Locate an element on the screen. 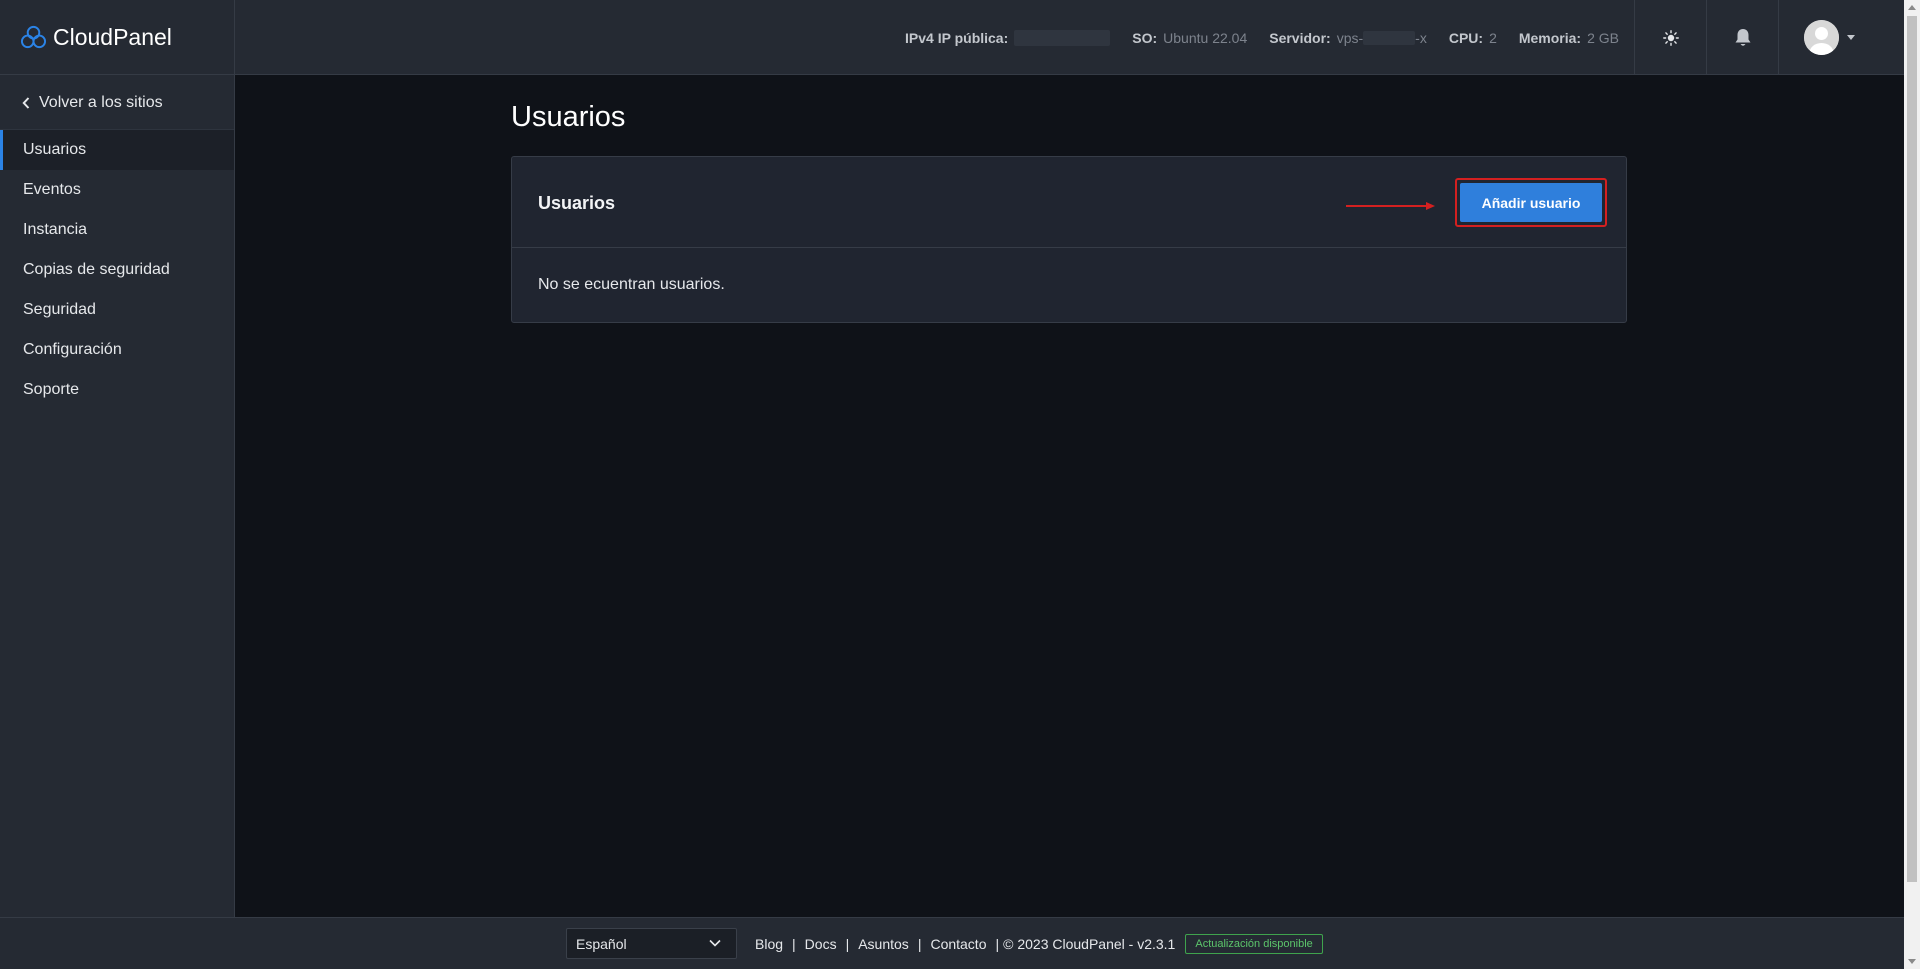 The width and height of the screenshot is (1920, 969). os-label: SO: is located at coordinates (1145, 37).